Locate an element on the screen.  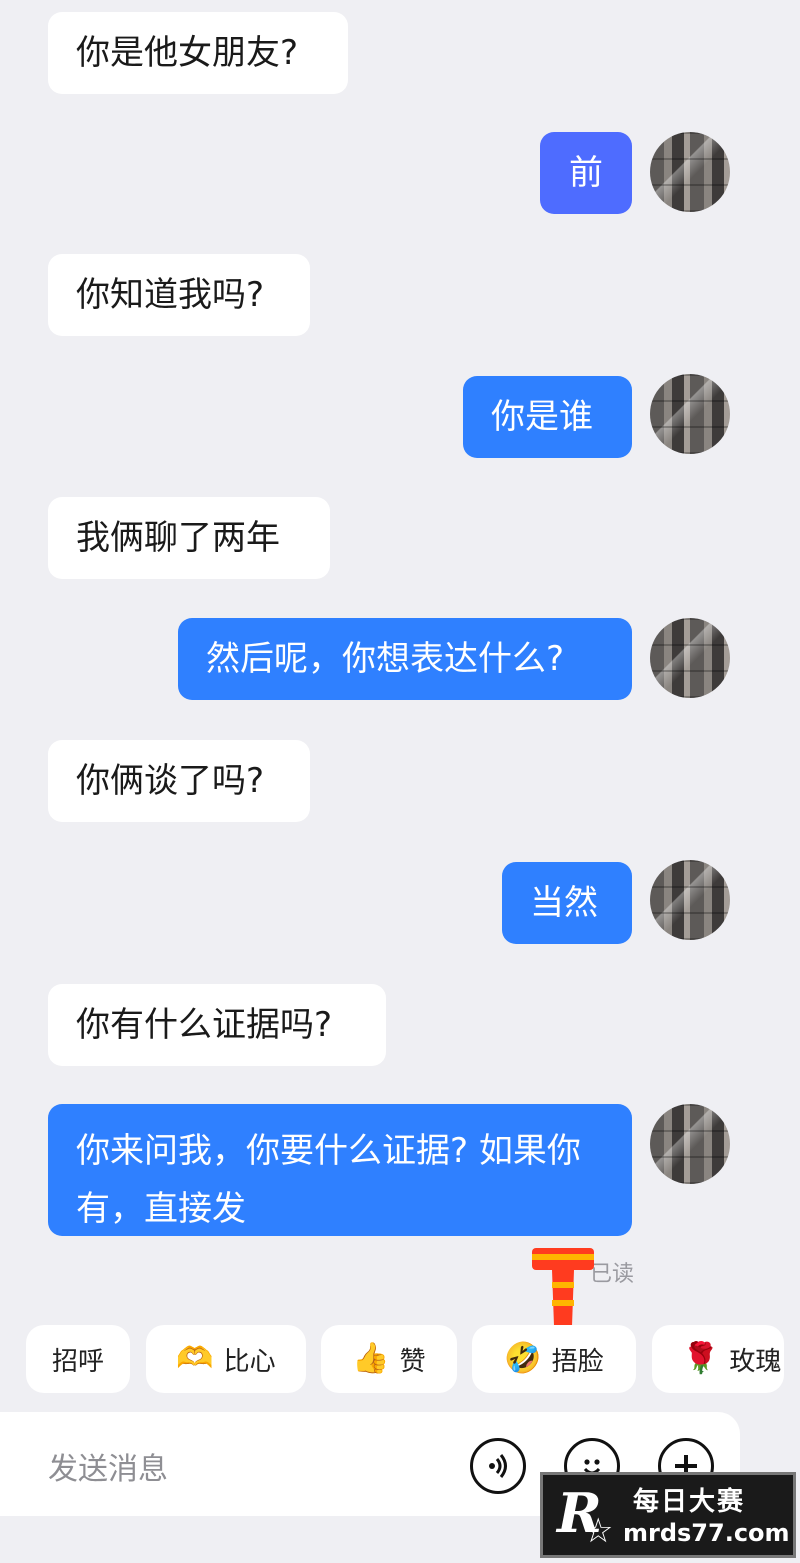
message-bubble-outgoing: 当然 is located at coordinates (567, 903).